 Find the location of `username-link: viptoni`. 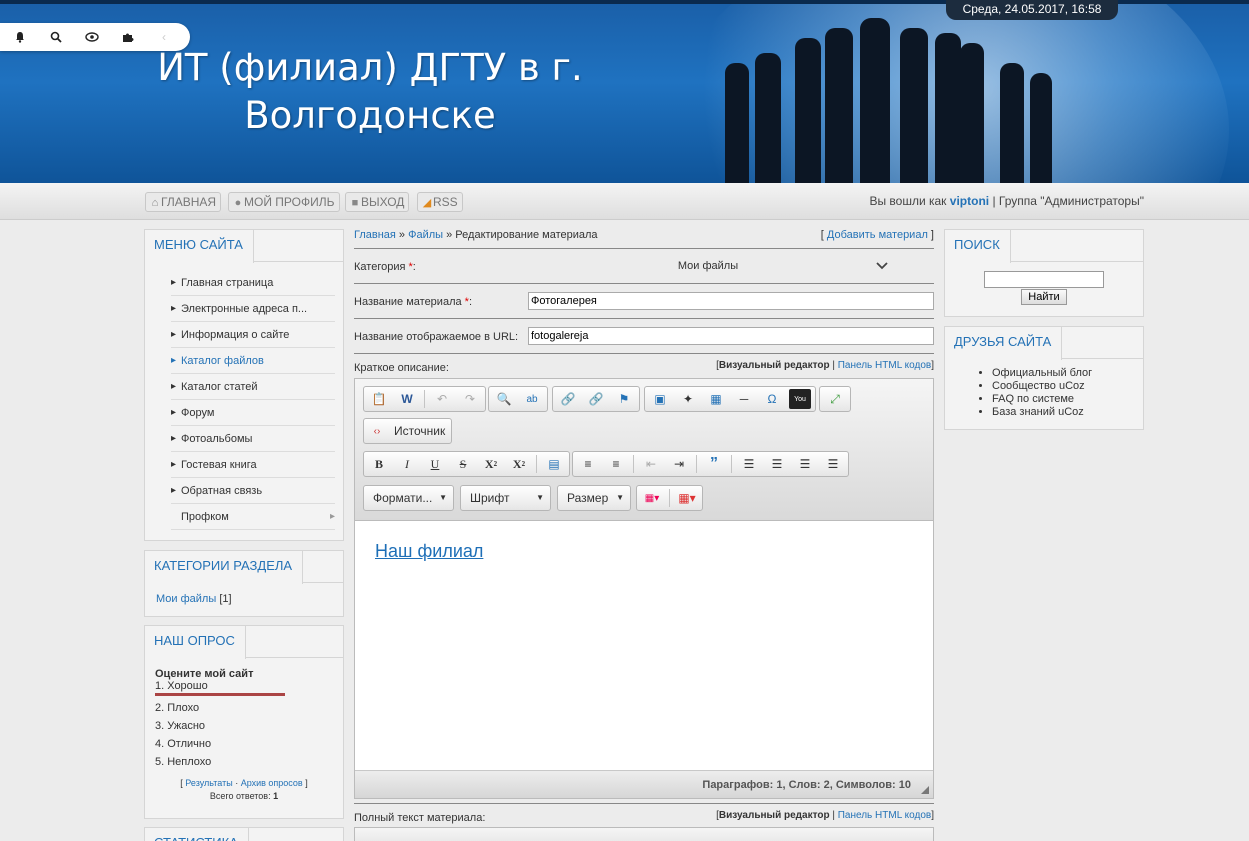

username-link: viptoni is located at coordinates (969, 201).